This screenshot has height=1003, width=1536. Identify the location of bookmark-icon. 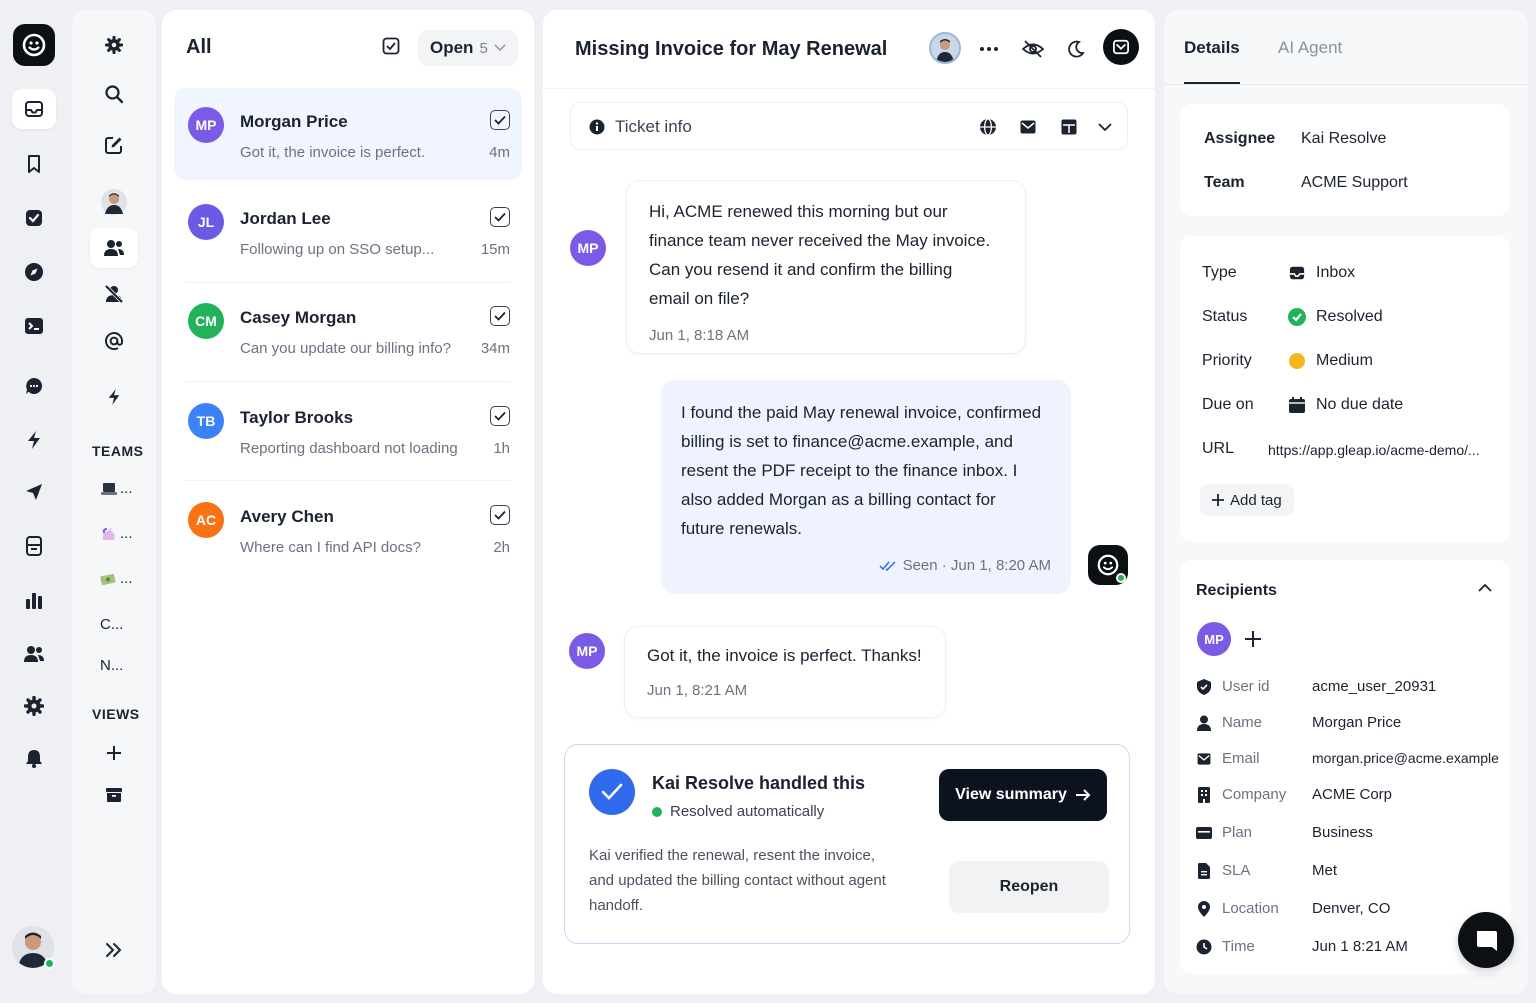
(34, 164).